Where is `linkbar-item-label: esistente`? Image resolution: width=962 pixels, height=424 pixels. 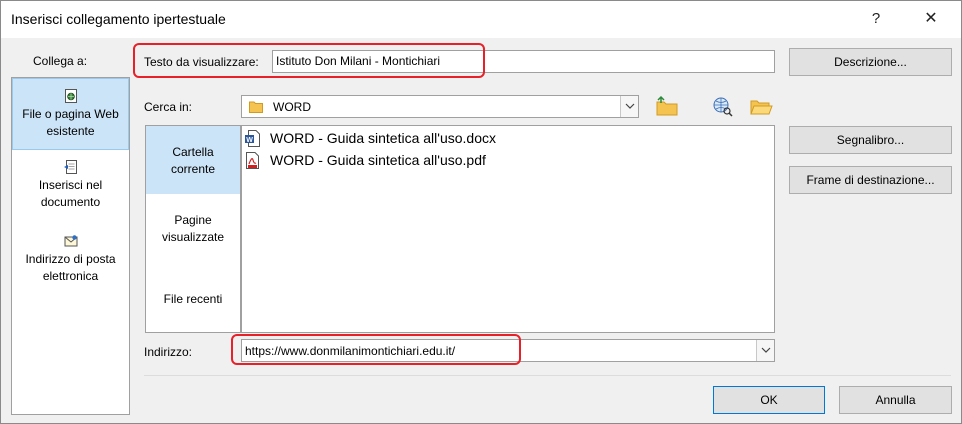
linkbar-item-label: esistente is located at coordinates (70, 131).